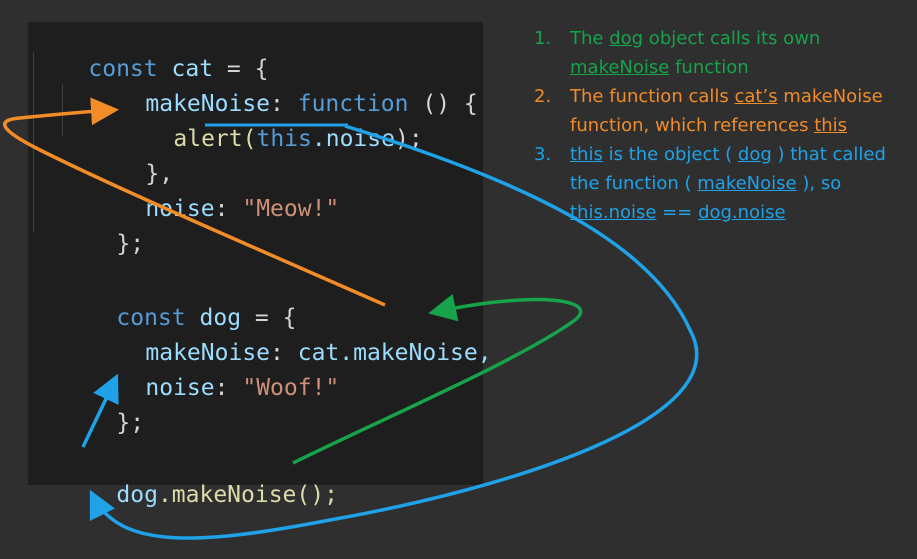  I want to click on blue-arrow-dog-reference, so click(100, 410).